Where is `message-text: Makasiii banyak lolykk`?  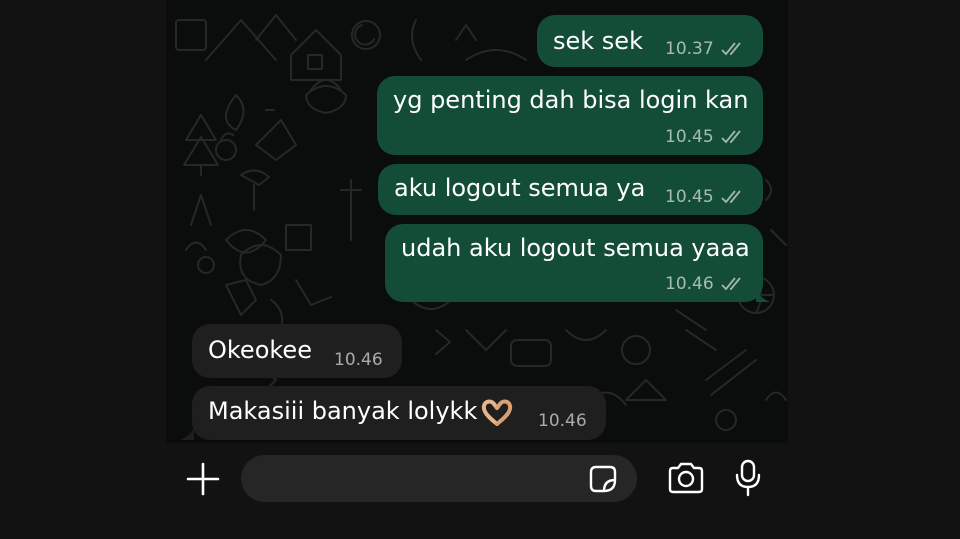 message-text: Makasiii banyak lolykk is located at coordinates (343, 411).